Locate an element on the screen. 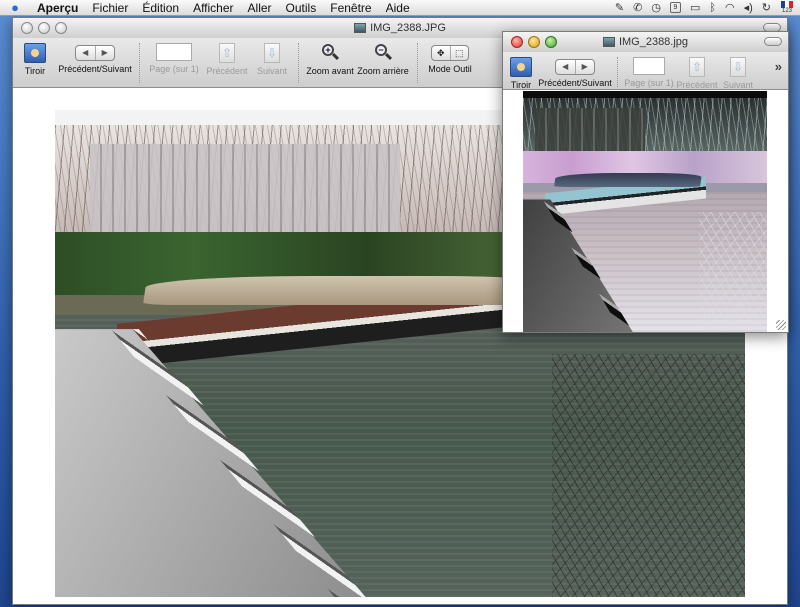  menu-edit: Édition is located at coordinates (160, 8).